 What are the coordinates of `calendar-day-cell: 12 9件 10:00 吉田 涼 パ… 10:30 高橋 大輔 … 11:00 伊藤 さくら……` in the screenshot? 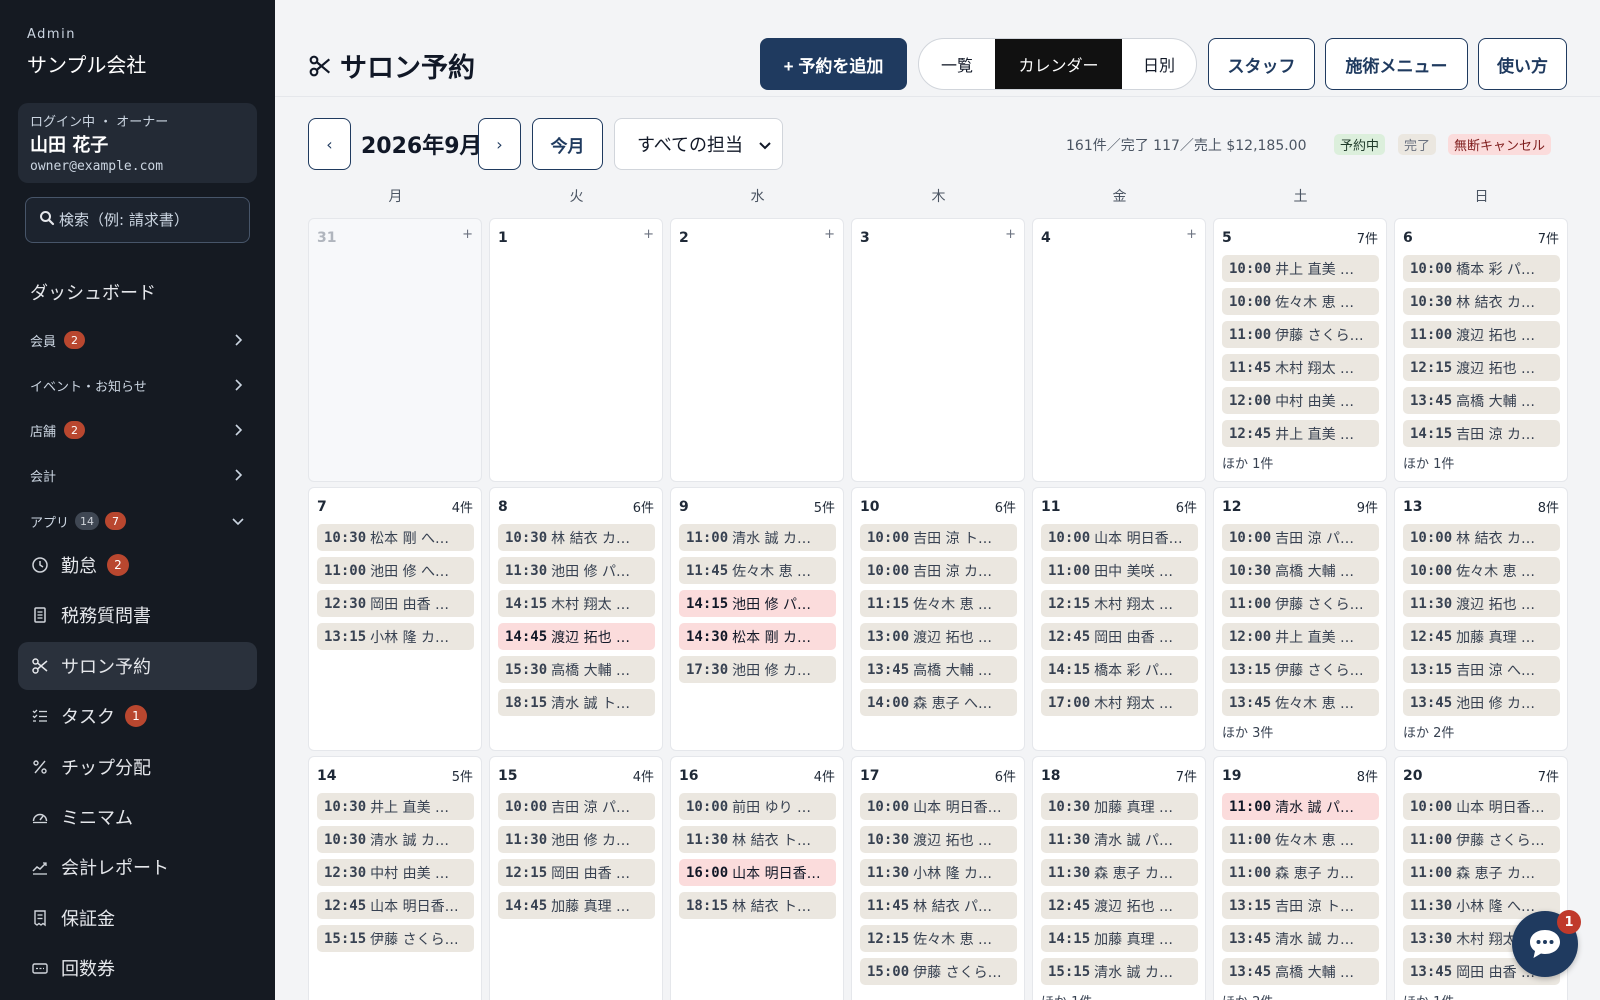 It's located at (1300, 619).